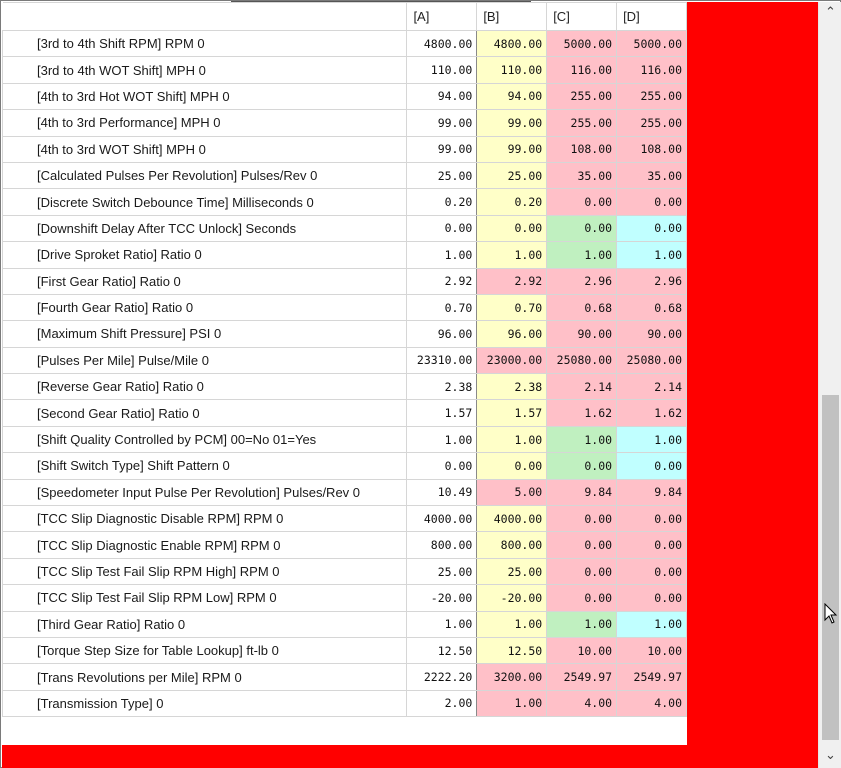 The width and height of the screenshot is (841, 768). Describe the element at coordinates (205, 624) in the screenshot. I see `row-label: [Third Gear Ratio] Ratio 0` at that location.